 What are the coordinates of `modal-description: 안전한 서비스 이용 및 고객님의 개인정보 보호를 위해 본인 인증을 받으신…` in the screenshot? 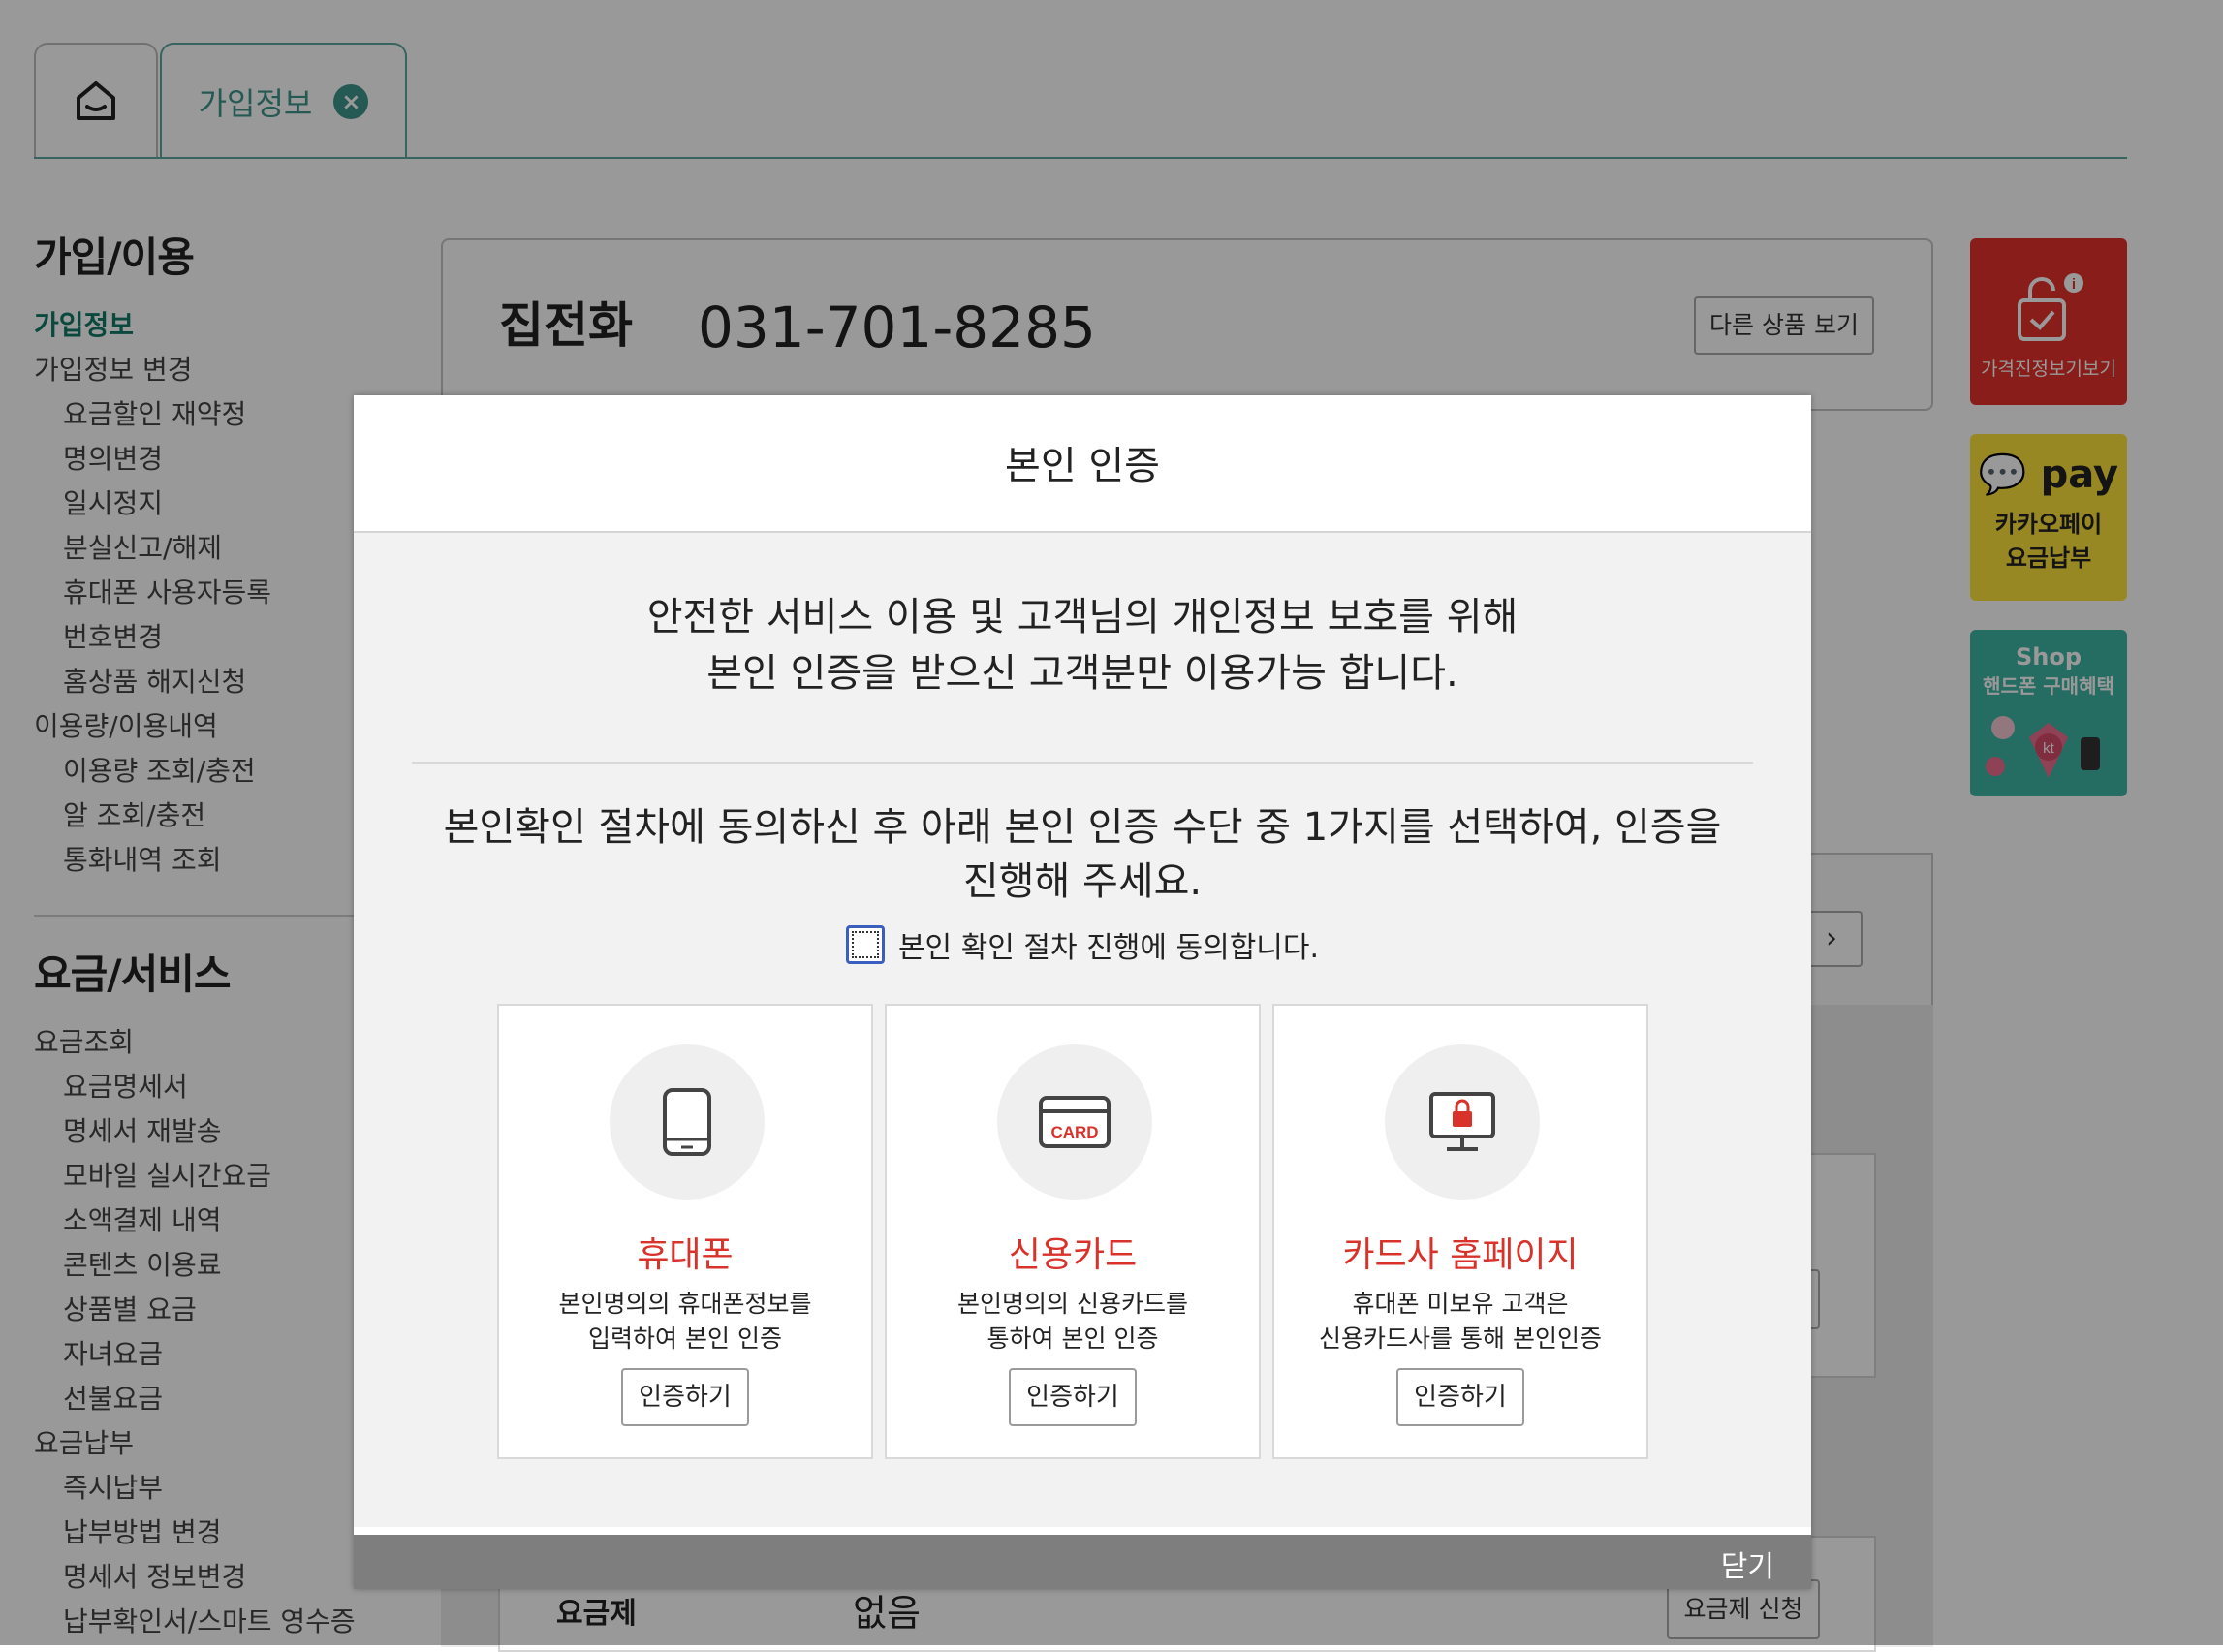 It's located at (1082, 645).